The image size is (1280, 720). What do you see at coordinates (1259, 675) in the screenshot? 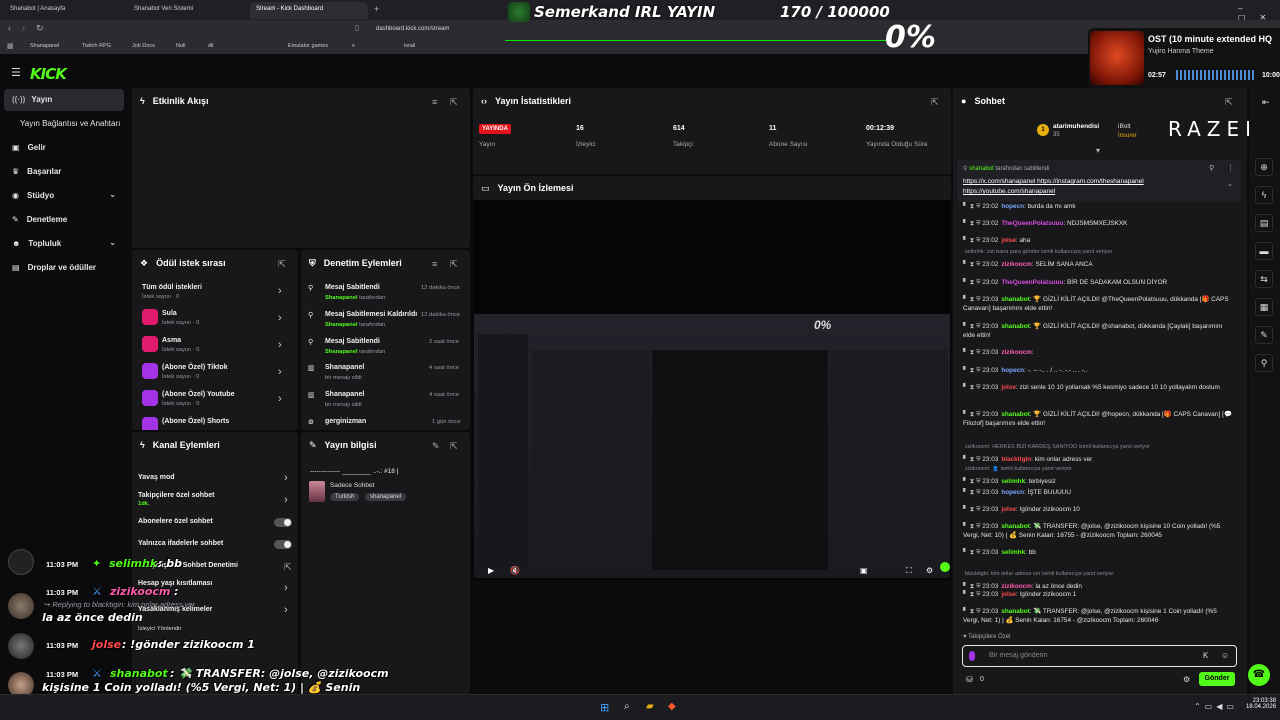
I see `support-chat-icon: ☎` at bounding box center [1259, 675].